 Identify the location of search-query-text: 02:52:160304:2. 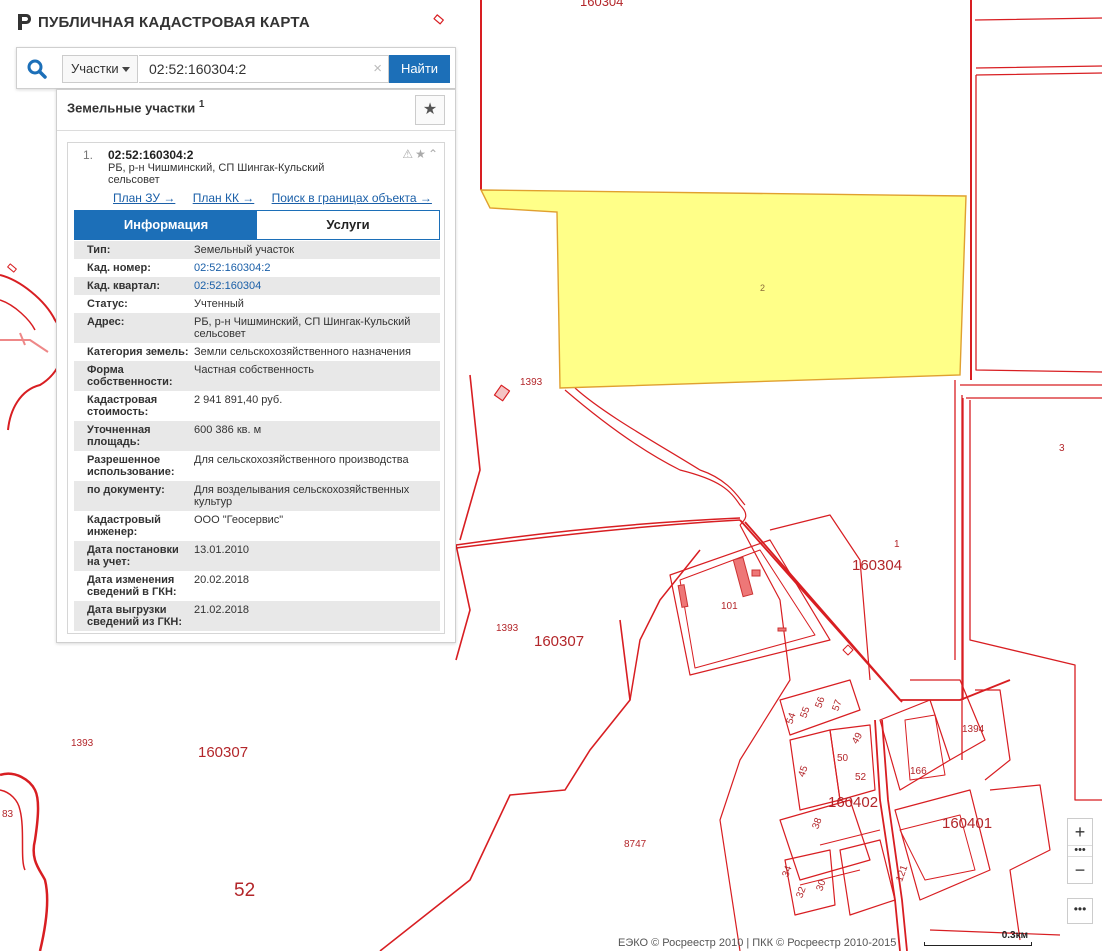
(198, 69).